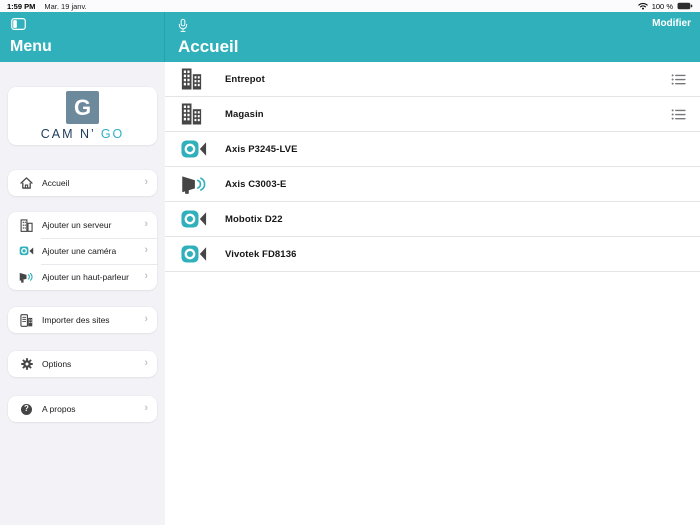 Image resolution: width=700 pixels, height=525 pixels. I want to click on sidebar-item-importer-sites: Importer des sites ›, so click(82, 320).